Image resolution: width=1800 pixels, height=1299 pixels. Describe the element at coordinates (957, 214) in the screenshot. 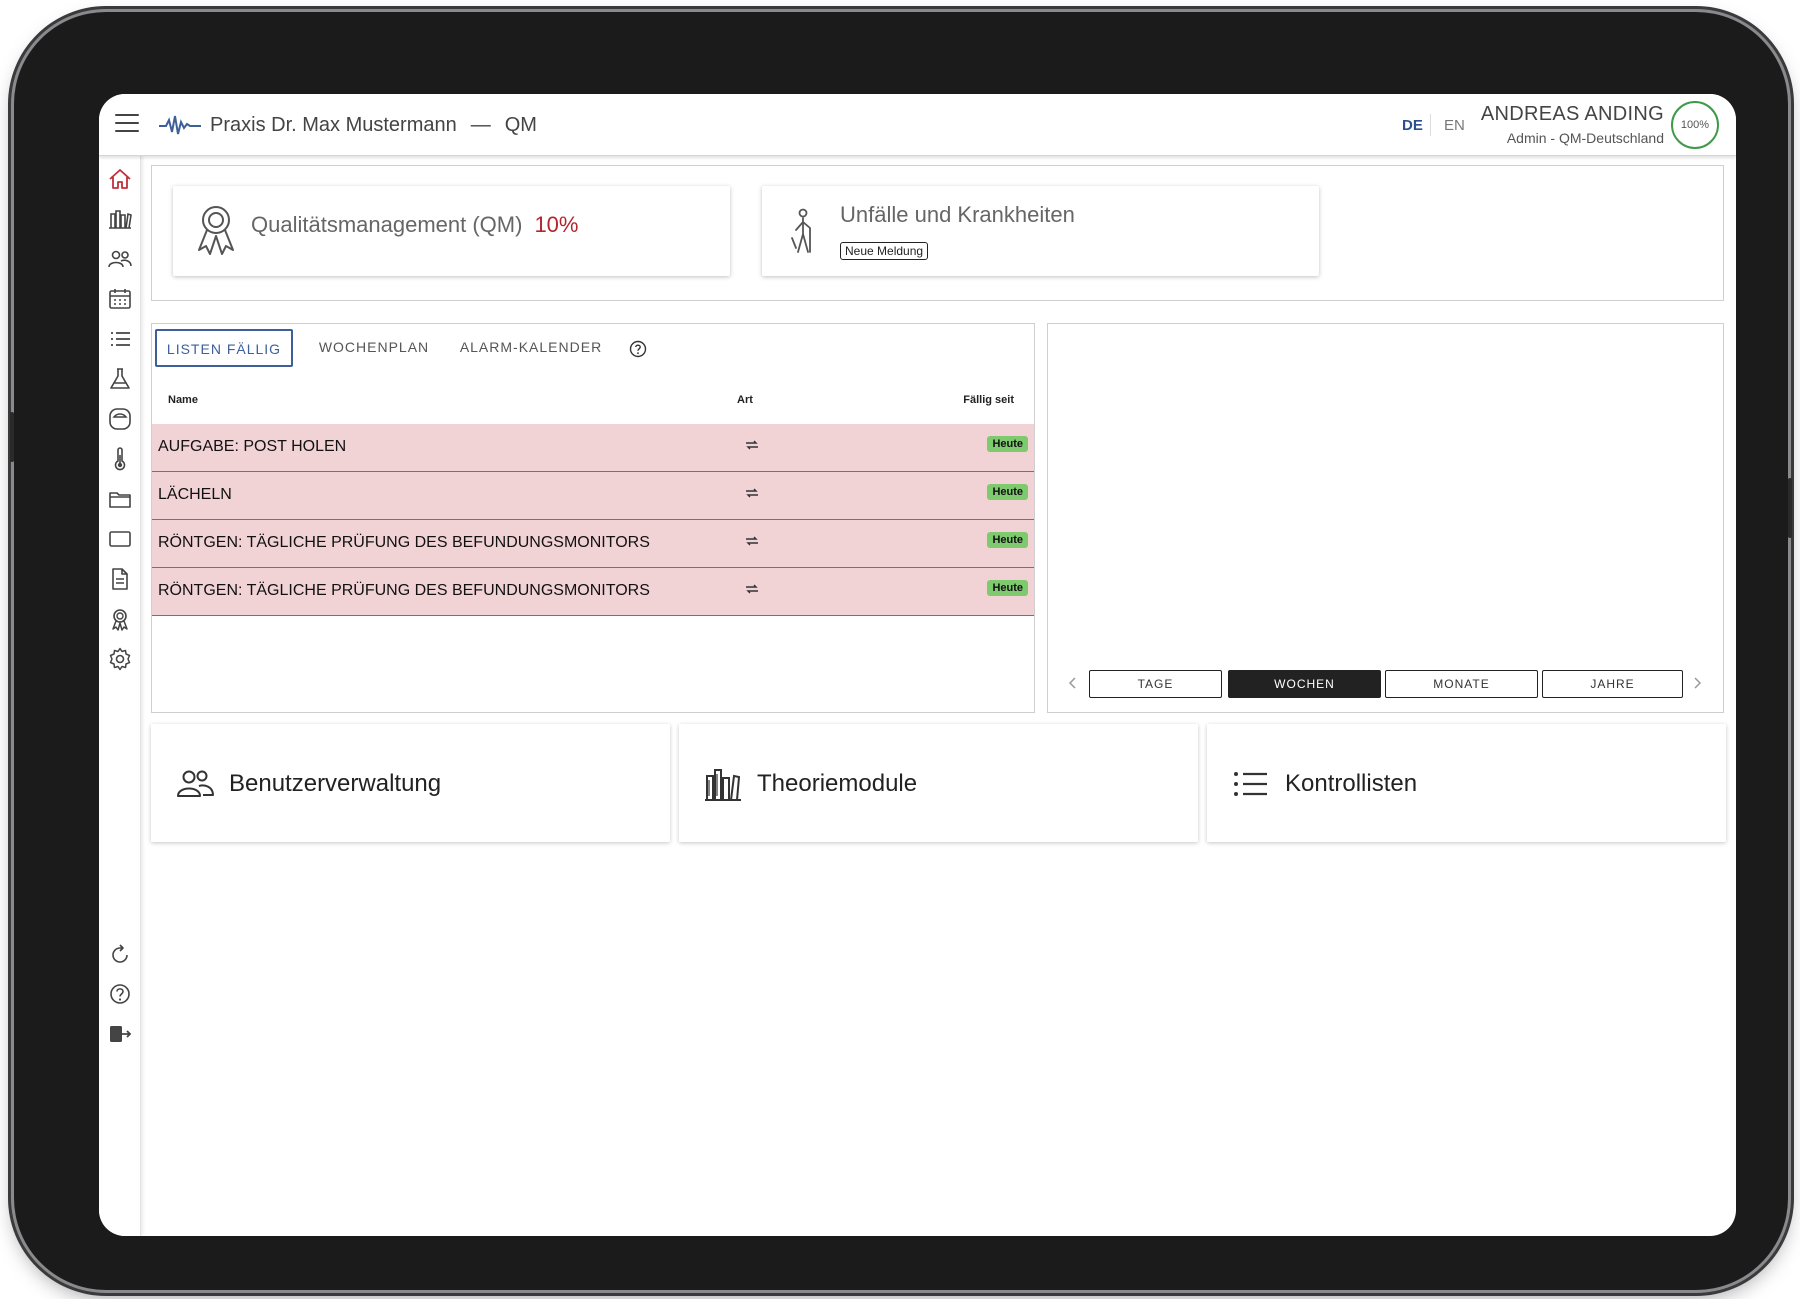

I see `accidents-title: Unfälle und Krankheiten` at that location.